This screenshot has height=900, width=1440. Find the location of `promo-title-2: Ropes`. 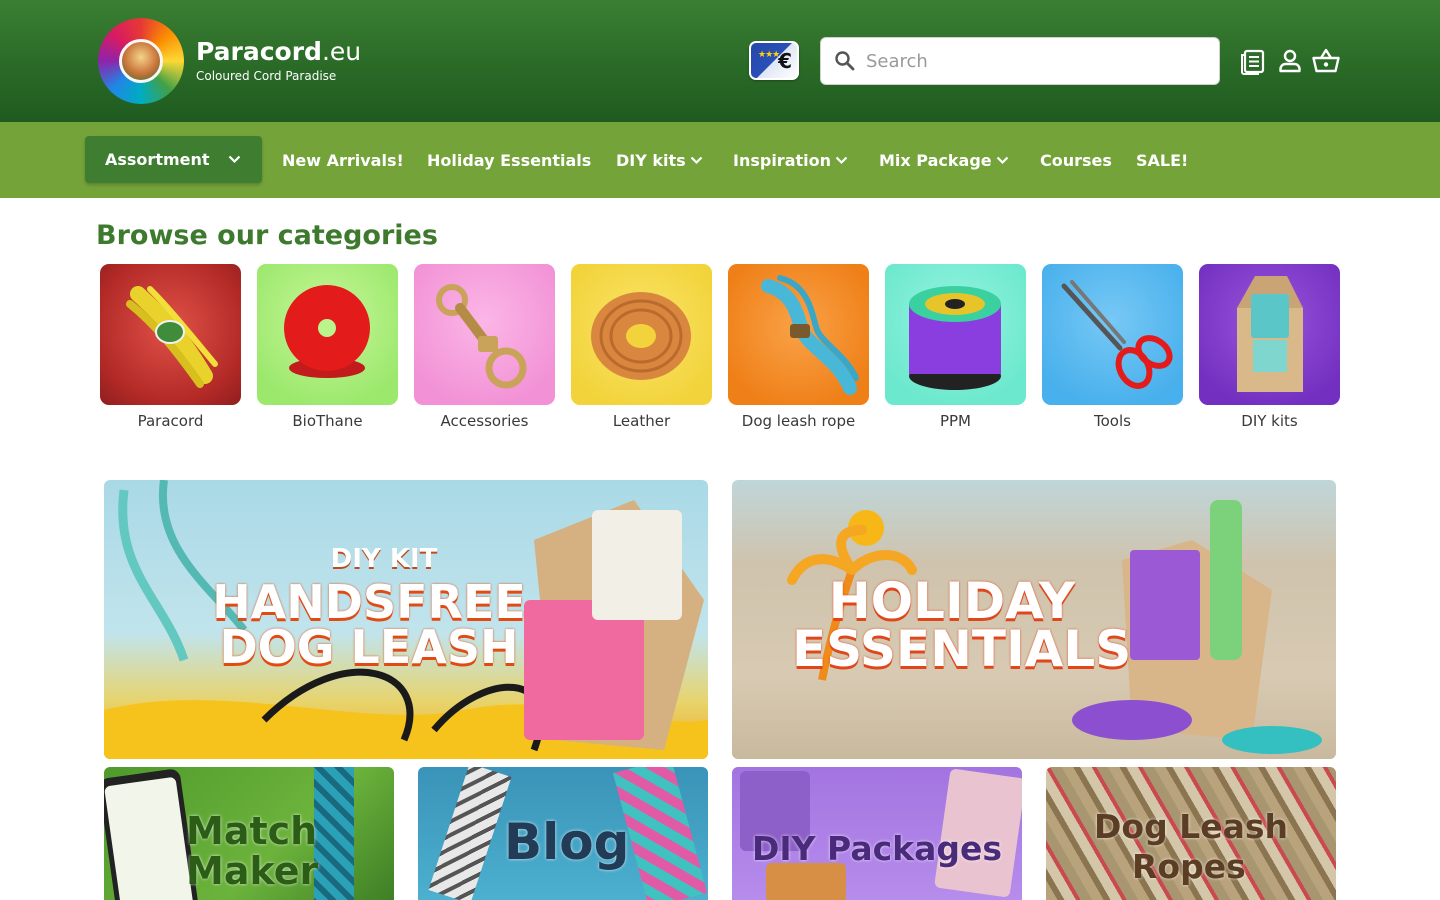

promo-title-2: Ropes is located at coordinates (1189, 866).